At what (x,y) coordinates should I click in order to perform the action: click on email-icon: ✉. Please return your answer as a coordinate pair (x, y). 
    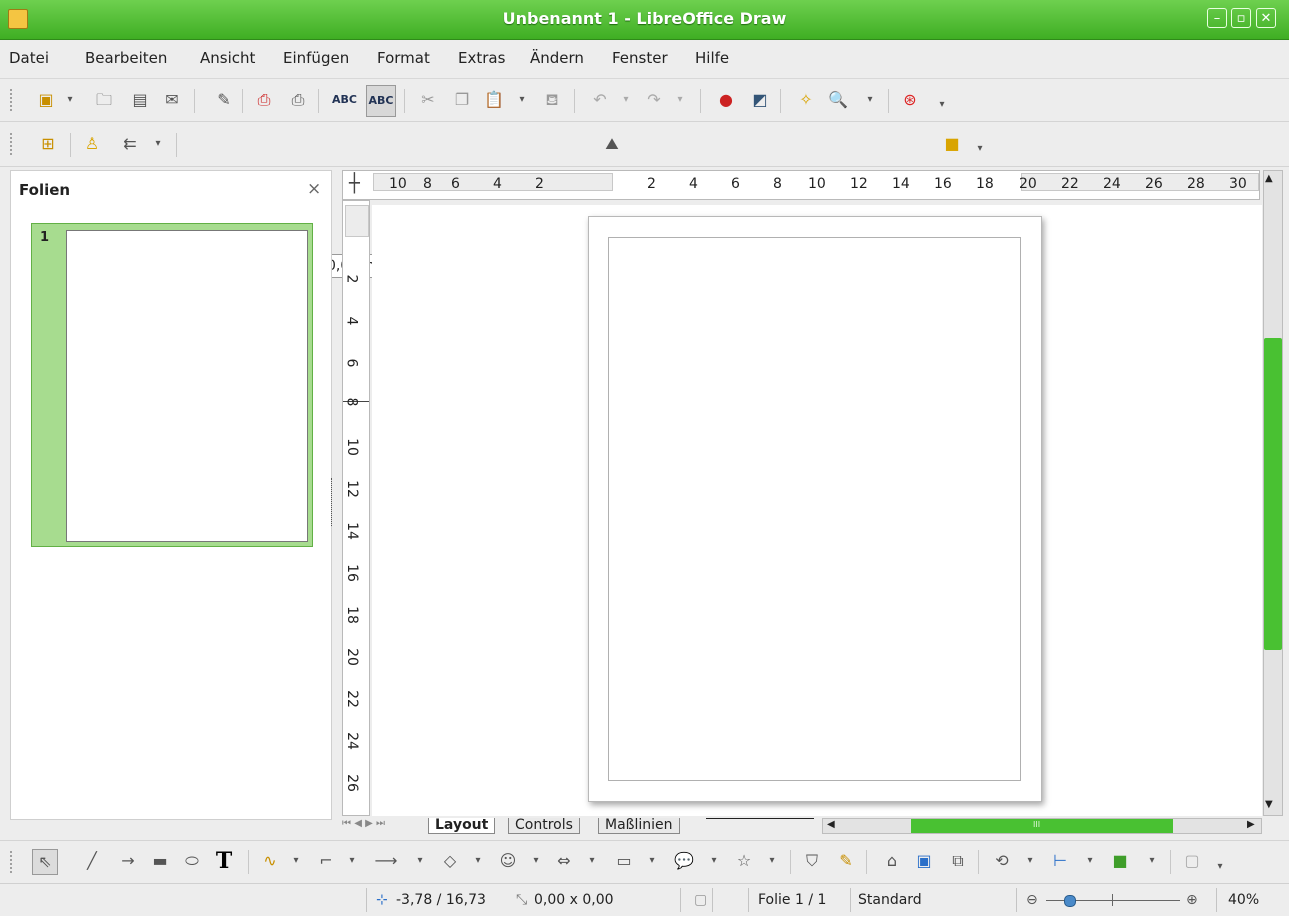
    Looking at the image, I should click on (172, 100).